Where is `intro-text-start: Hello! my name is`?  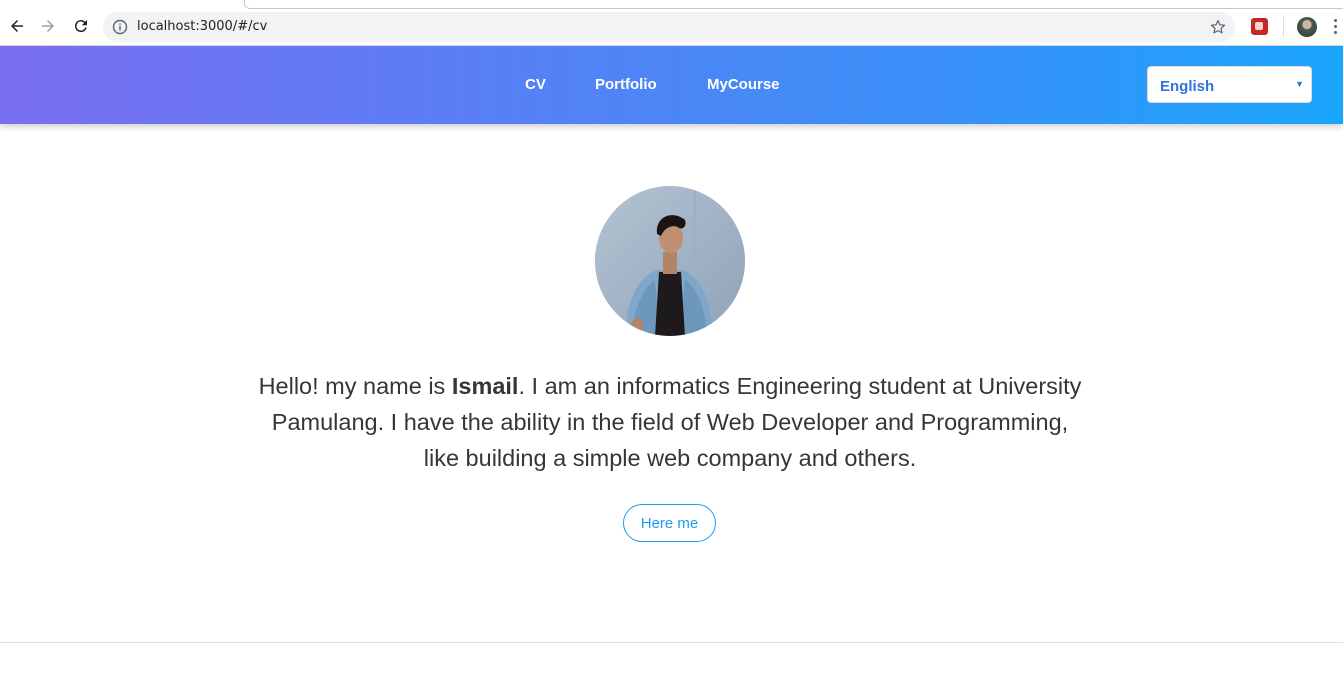
intro-text-start: Hello! my name is is located at coordinates (355, 386).